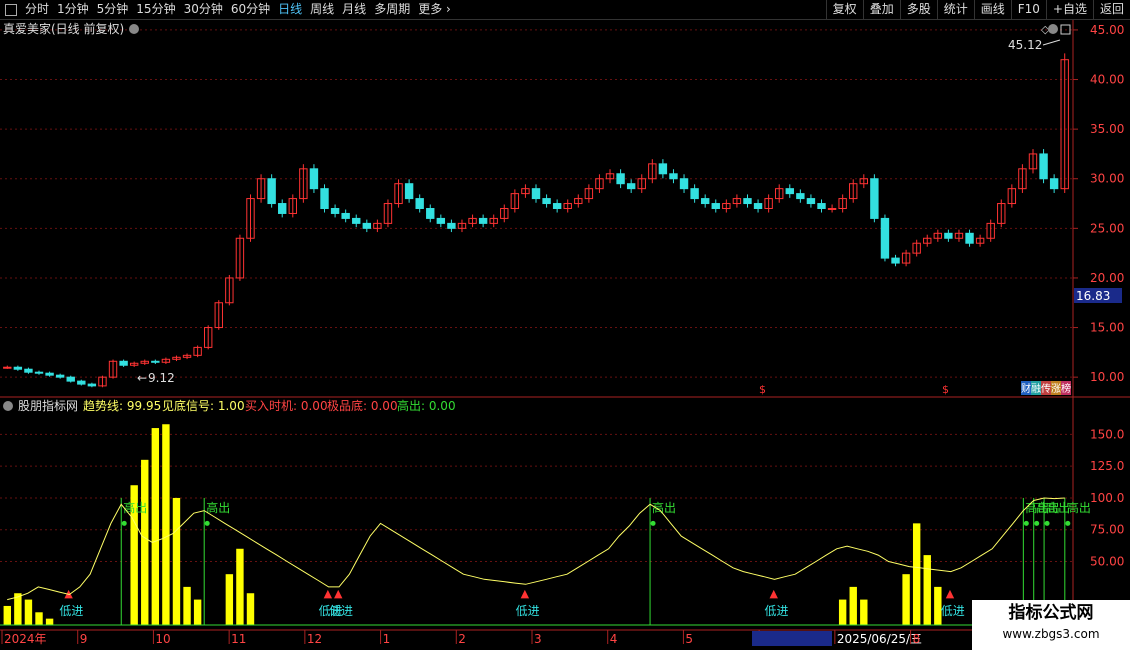 The image size is (1130, 650). I want to click on toolbar-button-1: 叠加, so click(881, 9).